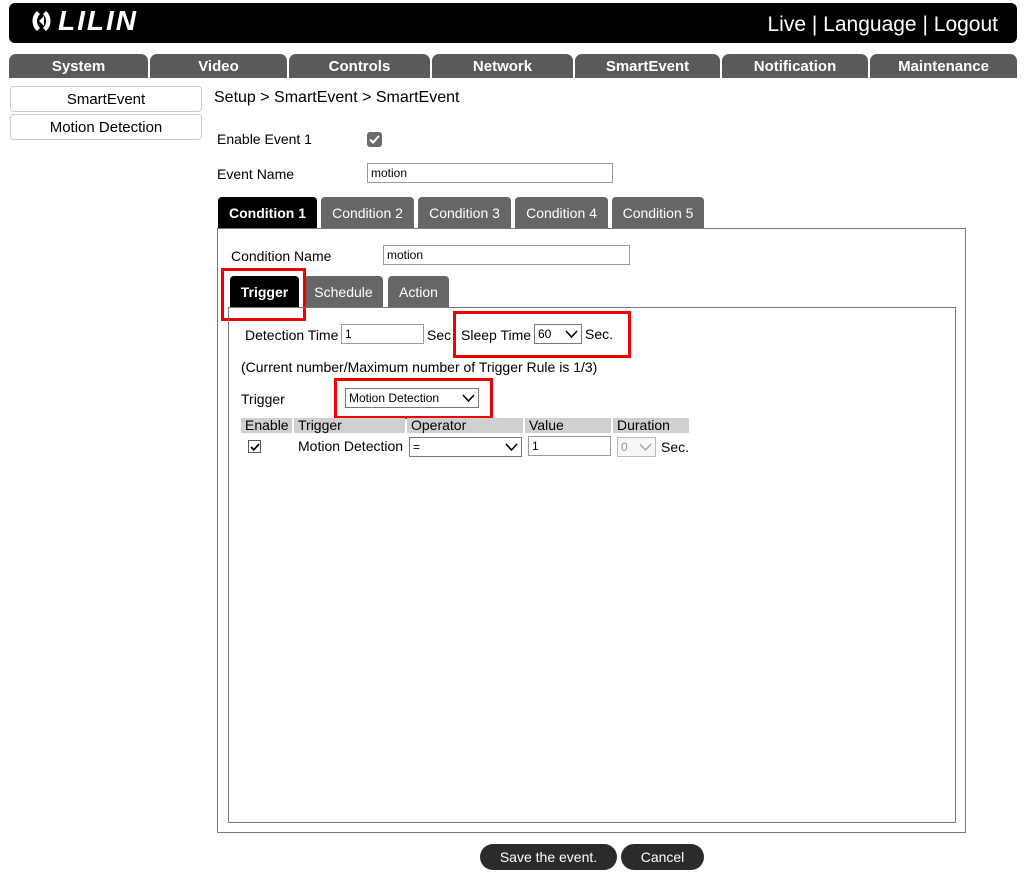 This screenshot has height=880, width=1026. What do you see at coordinates (465, 425) in the screenshot?
I see `column-header-operator: Operator` at bounding box center [465, 425].